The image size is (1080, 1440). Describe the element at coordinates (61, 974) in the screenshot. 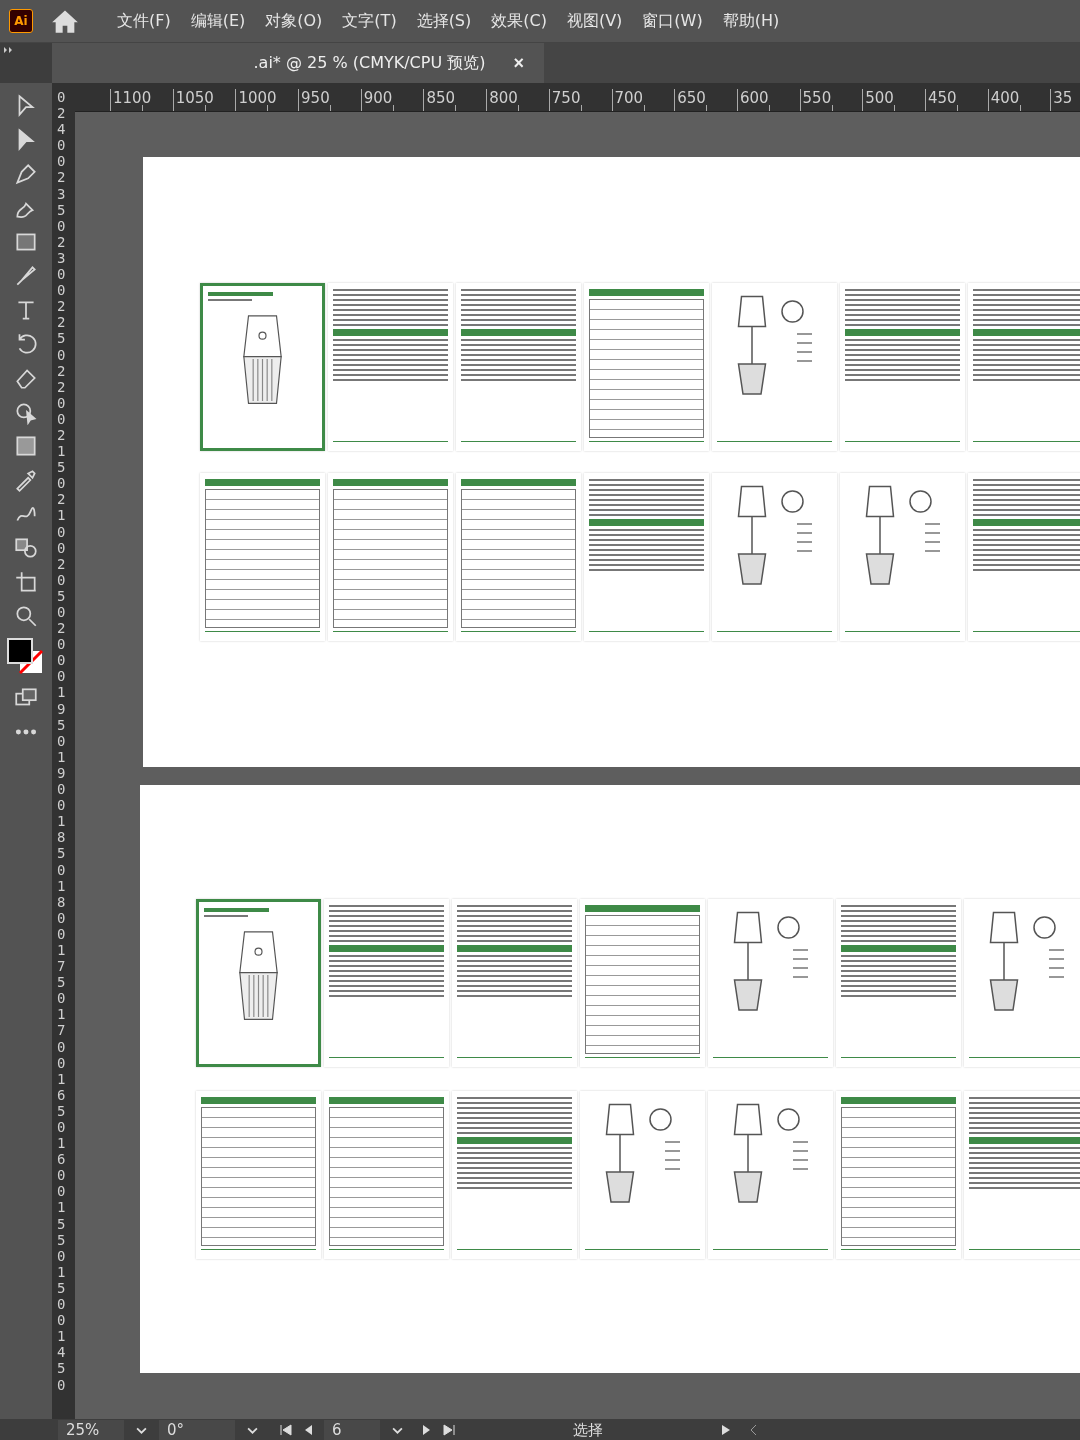

I see `ruler-label: 1750` at that location.